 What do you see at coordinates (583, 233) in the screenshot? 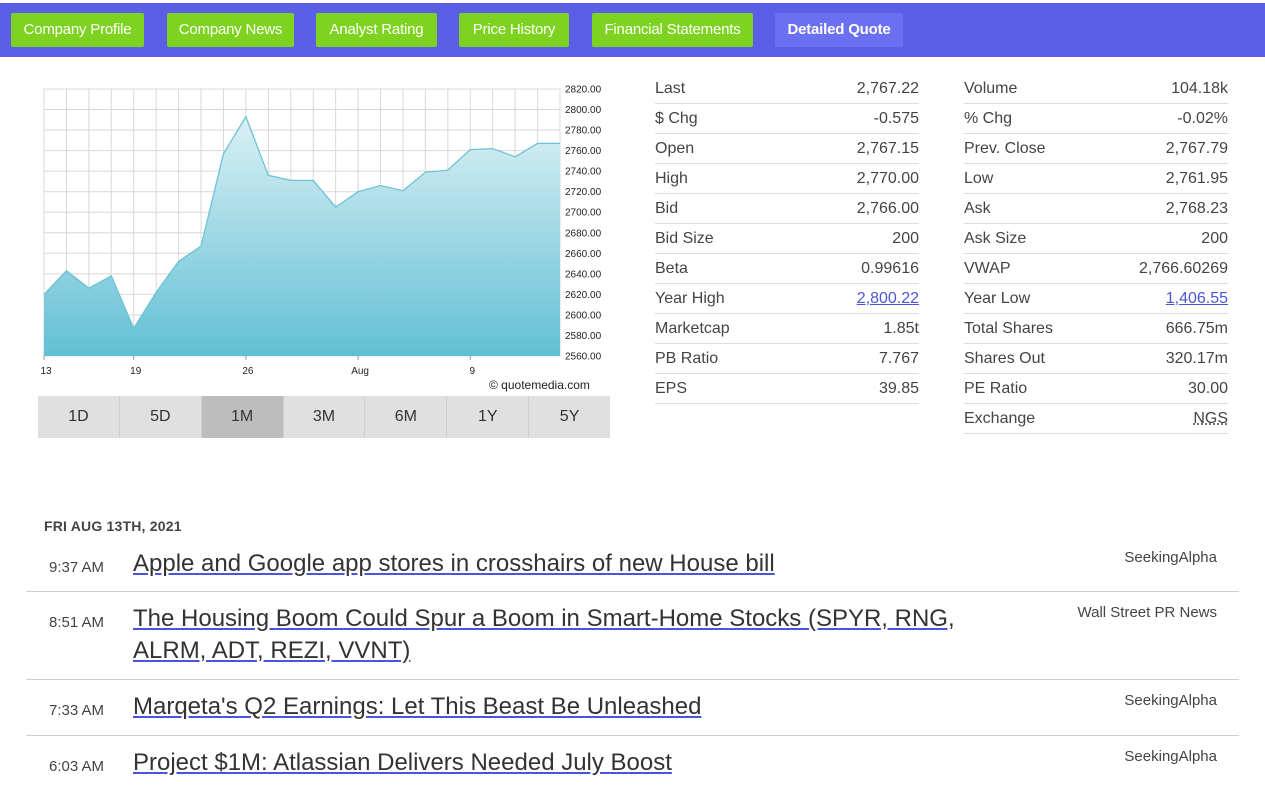
I see `y-tick-label: 2680.00` at bounding box center [583, 233].